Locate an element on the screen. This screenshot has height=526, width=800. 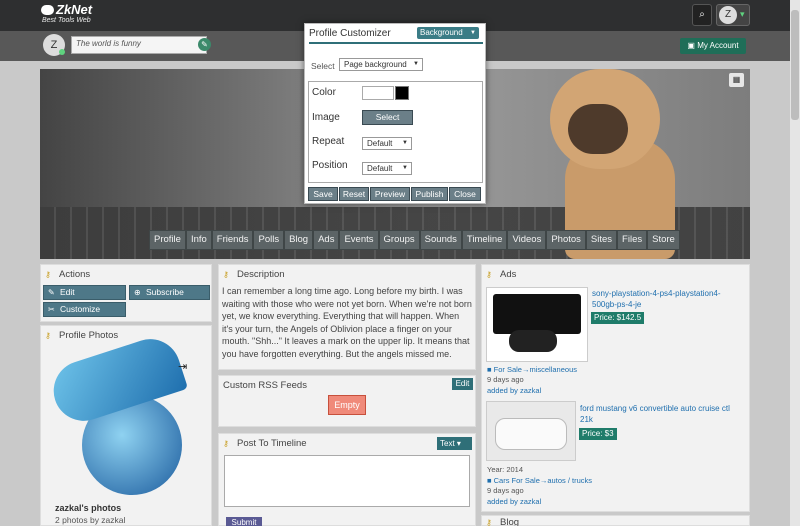
status-input: The world is funny is located at coordinates (139, 45).